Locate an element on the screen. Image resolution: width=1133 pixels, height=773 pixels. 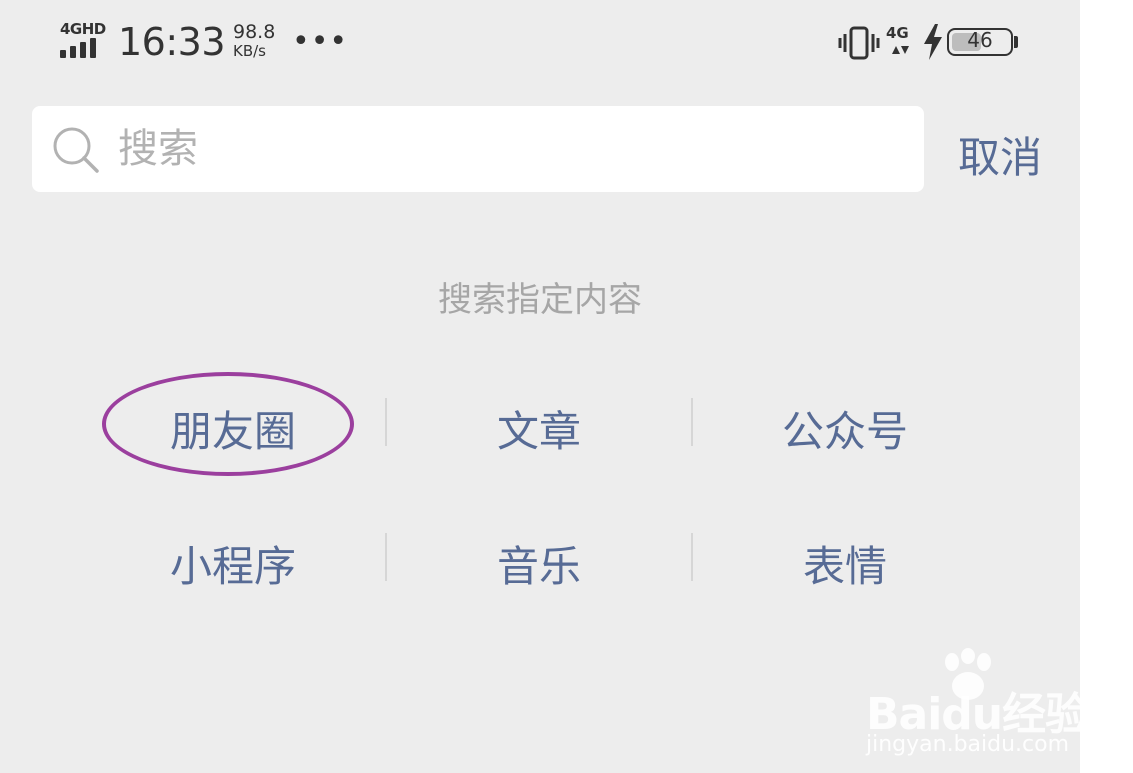
network-speed: 98.8 KB/s is located at coordinates (254, 41).